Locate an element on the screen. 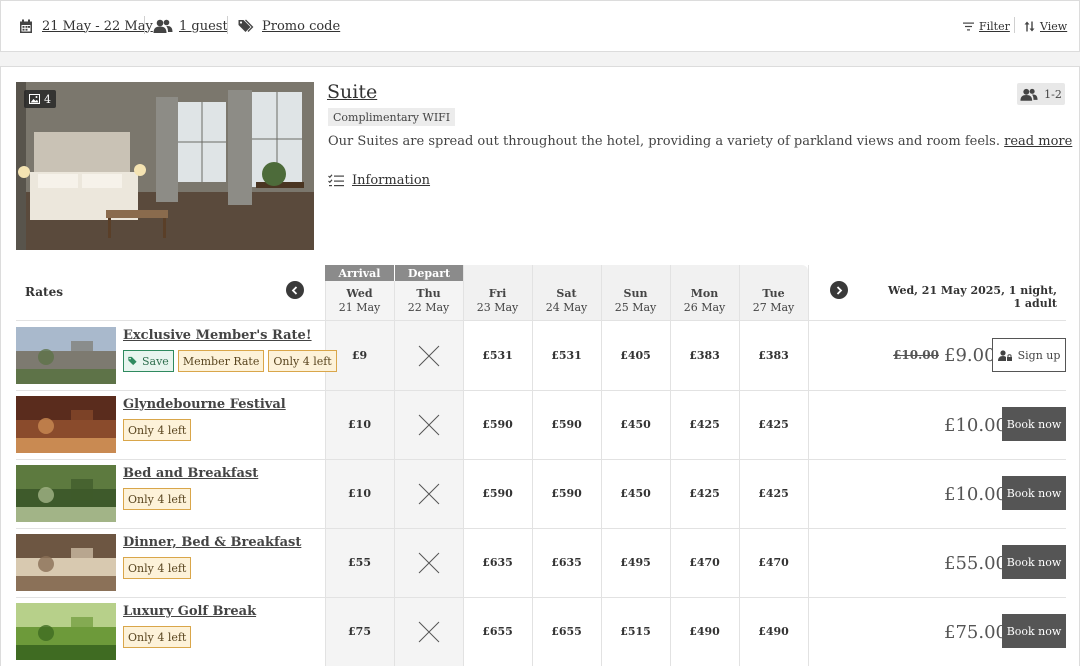 The image size is (1080, 666). save-tag-label: Save is located at coordinates (155, 361).